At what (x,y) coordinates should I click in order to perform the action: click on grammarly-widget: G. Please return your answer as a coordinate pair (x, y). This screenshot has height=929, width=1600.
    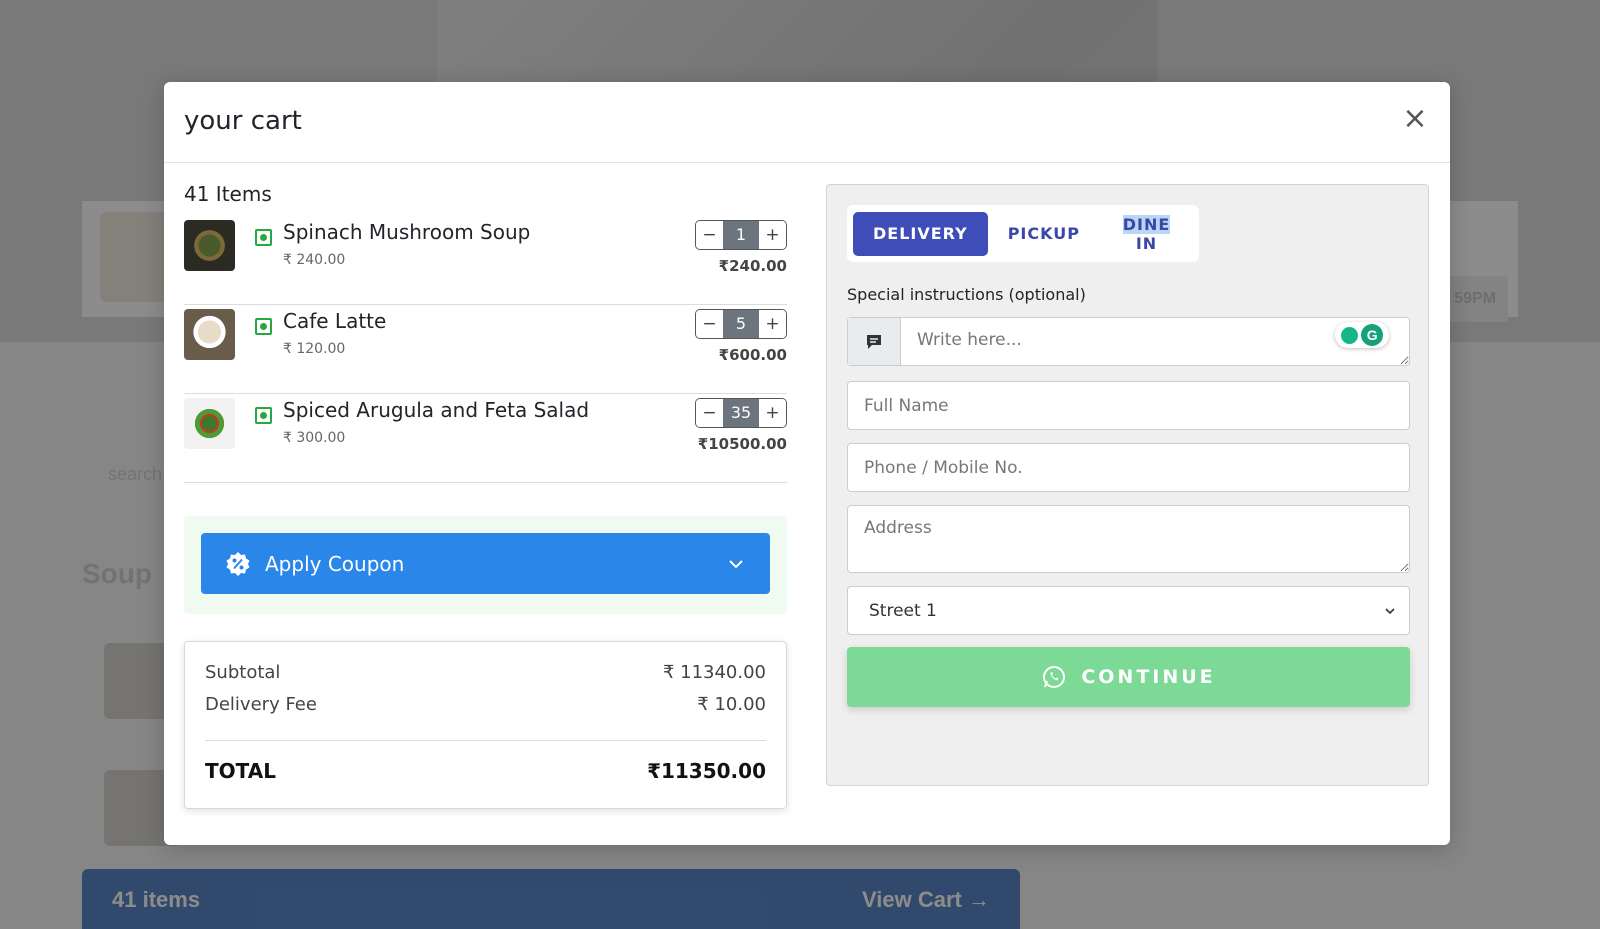
    Looking at the image, I should click on (1362, 335).